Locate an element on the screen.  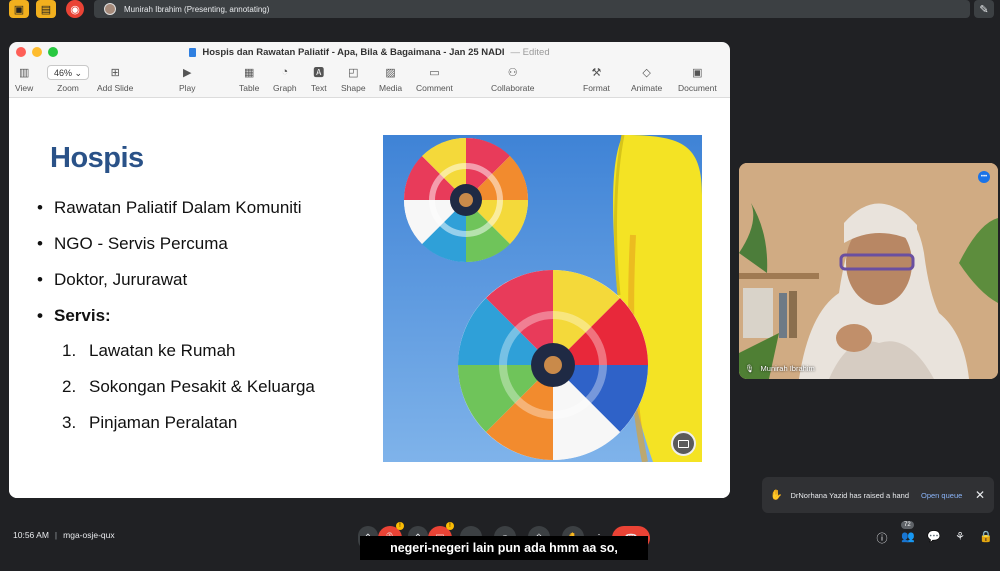
presenter-avatar is located at coordinates (110, 9).